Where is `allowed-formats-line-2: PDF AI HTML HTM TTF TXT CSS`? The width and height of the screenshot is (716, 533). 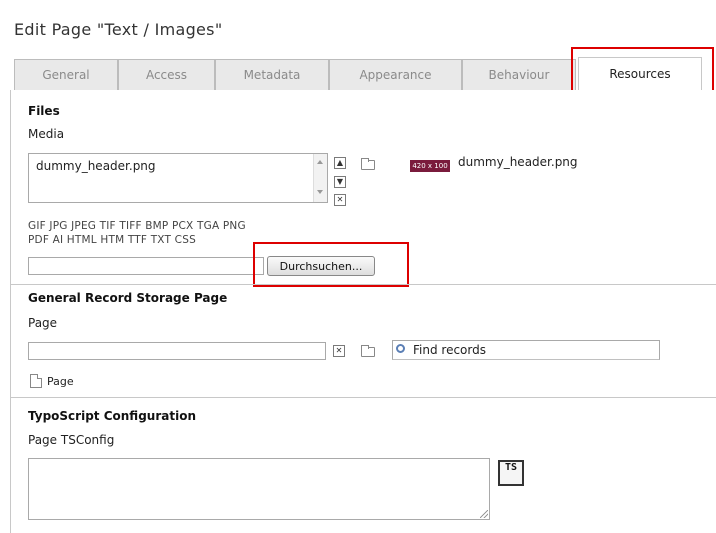 allowed-formats-line-2: PDF AI HTML HTM TTF TXT CSS is located at coordinates (112, 240).